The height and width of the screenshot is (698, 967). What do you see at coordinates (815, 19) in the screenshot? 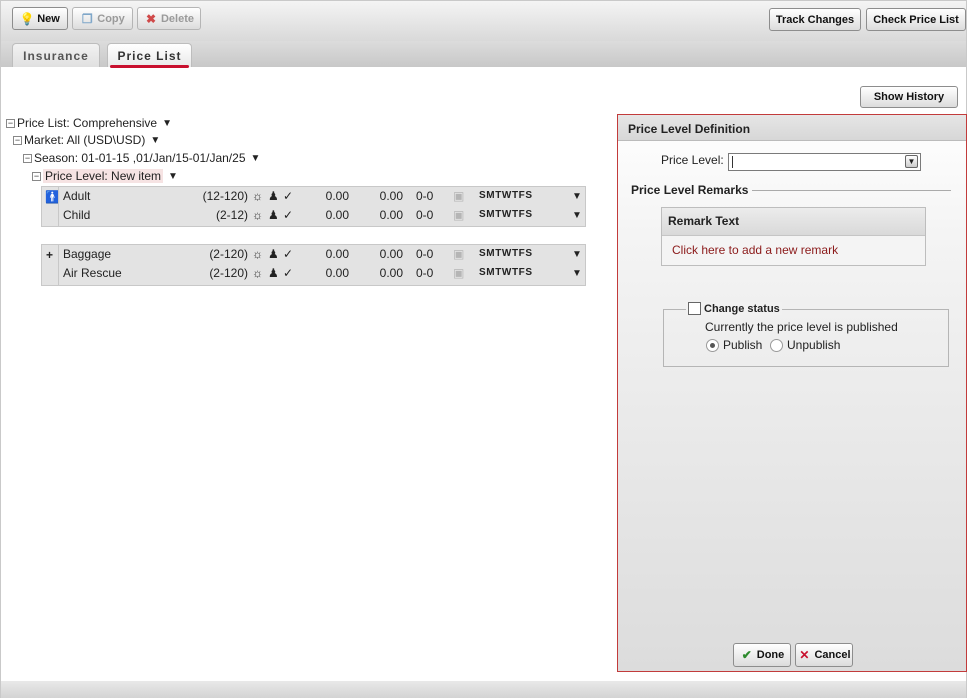
I see `track-changes-button: Track Changes` at bounding box center [815, 19].